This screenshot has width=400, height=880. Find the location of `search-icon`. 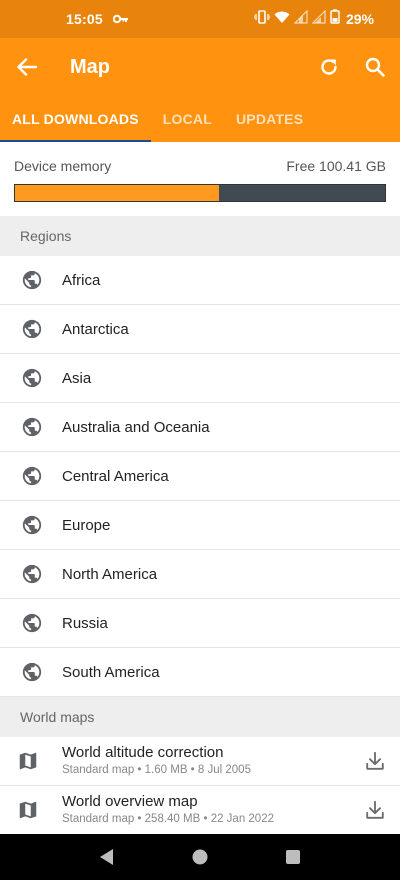

search-icon is located at coordinates (375, 67).